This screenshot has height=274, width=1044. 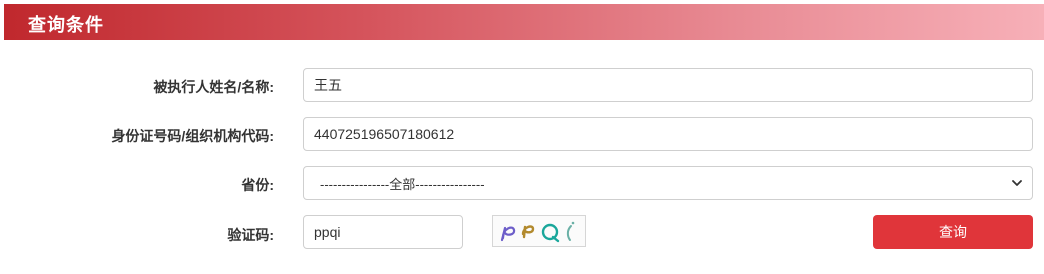 I want to click on captcha-image, so click(x=539, y=231).